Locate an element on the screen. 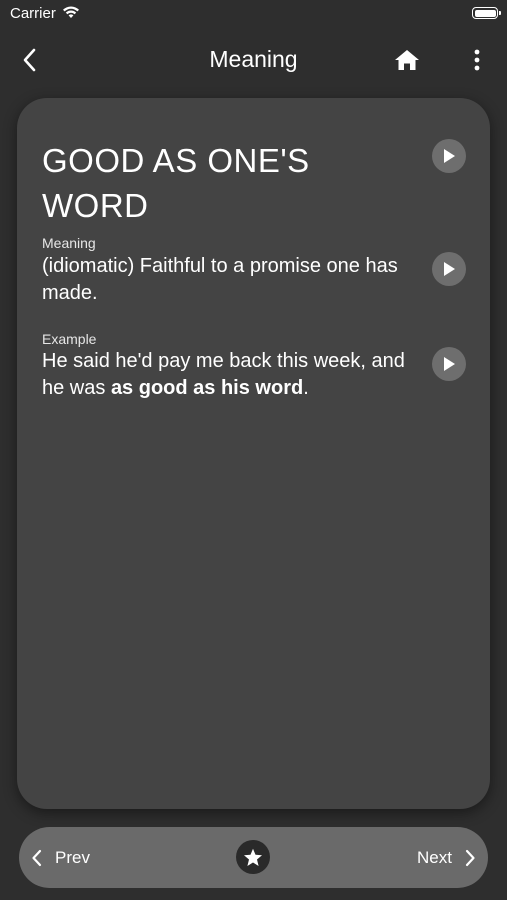 This screenshot has height=900, width=507. battery-icon is located at coordinates (486, 13).